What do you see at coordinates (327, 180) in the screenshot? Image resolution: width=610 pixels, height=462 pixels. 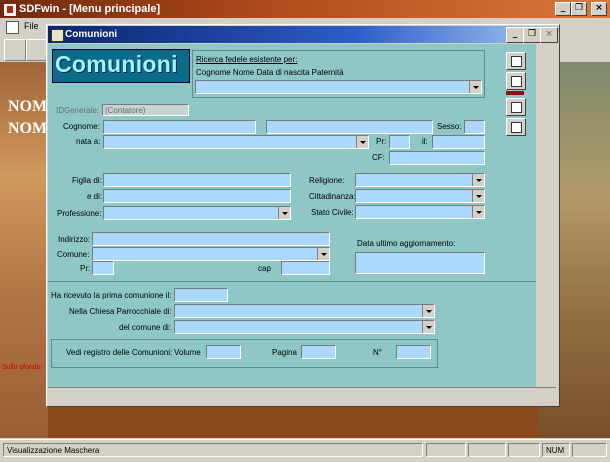 I see `religione-label: Religione:` at bounding box center [327, 180].